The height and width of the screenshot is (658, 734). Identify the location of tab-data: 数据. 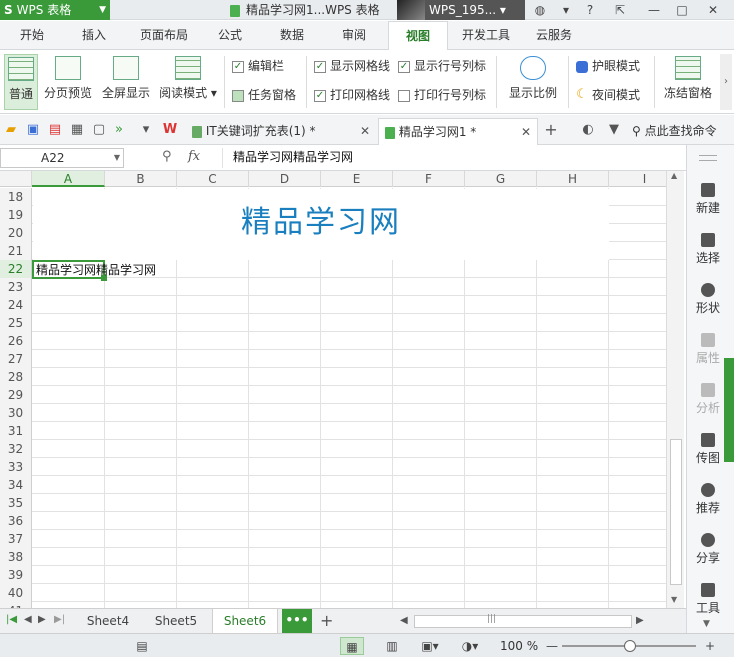
(292, 35).